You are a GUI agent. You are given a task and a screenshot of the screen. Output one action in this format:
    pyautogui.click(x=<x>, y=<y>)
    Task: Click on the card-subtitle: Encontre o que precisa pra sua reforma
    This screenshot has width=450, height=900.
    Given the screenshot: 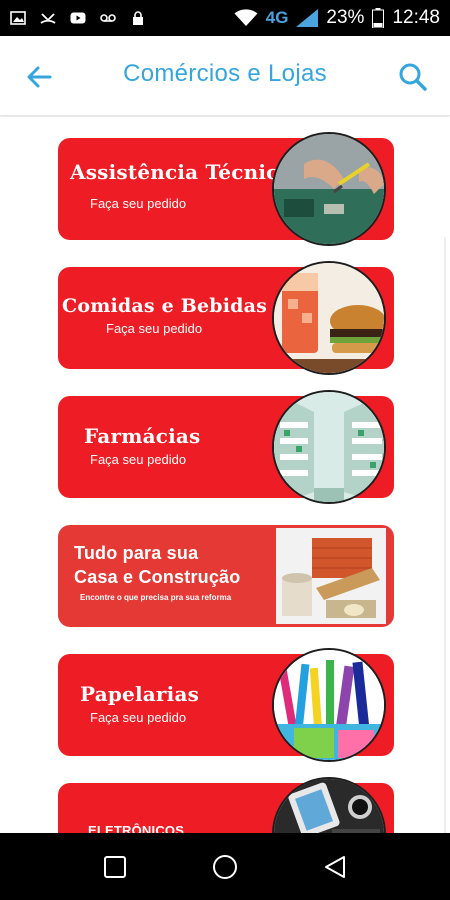 What is the action you would take?
    pyautogui.click(x=156, y=597)
    